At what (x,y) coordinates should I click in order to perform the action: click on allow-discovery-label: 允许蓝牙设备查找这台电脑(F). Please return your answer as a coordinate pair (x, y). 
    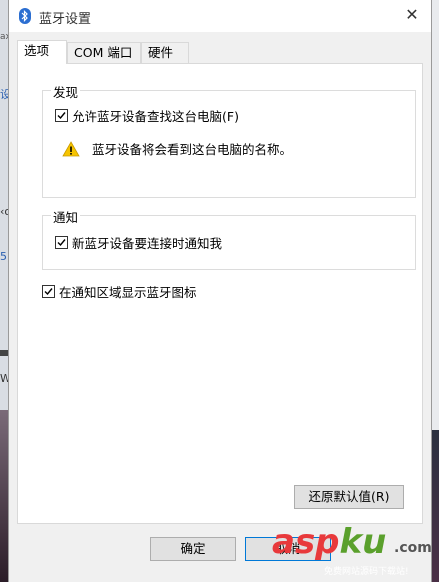
    Looking at the image, I should click on (155, 116).